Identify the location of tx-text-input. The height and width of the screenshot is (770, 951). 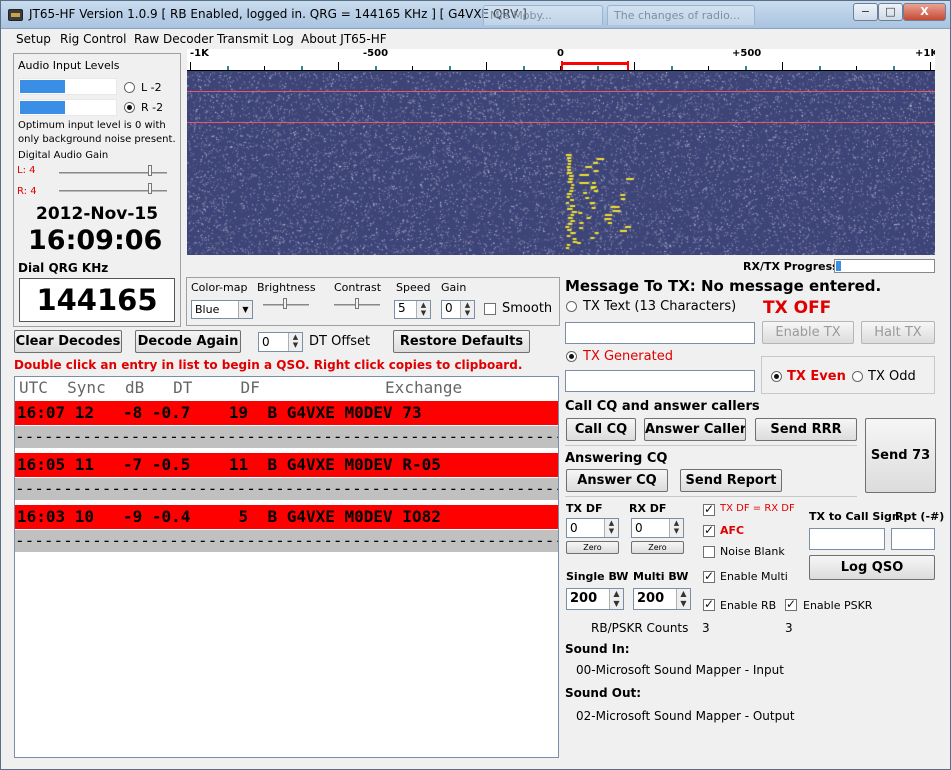
(660, 333).